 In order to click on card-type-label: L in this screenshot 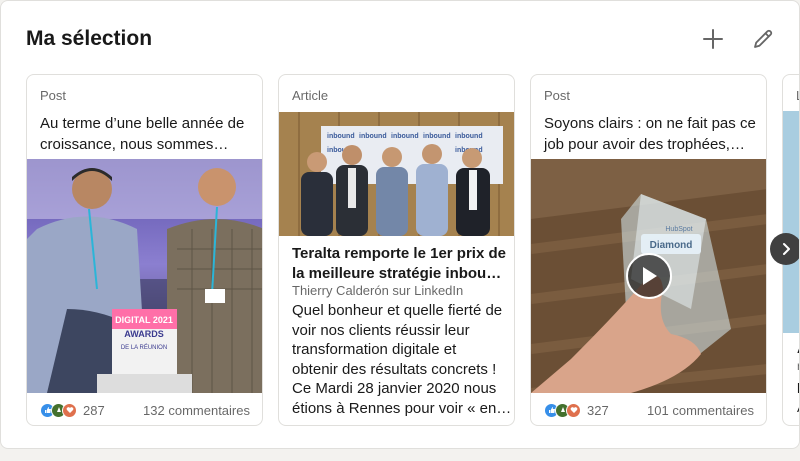, I will do `click(797, 95)`.